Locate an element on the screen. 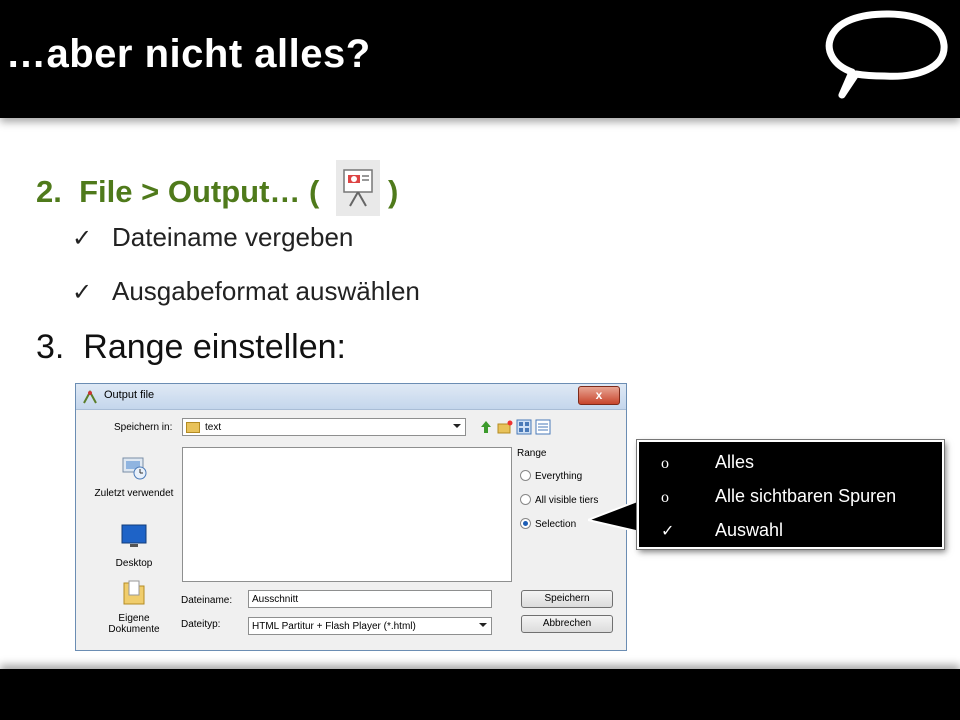 The image size is (960, 720). range-title: Range is located at coordinates (532, 453).